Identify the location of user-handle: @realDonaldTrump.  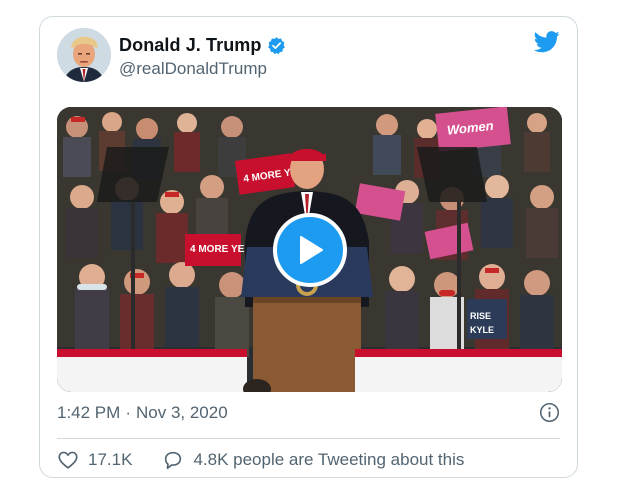
(193, 69).